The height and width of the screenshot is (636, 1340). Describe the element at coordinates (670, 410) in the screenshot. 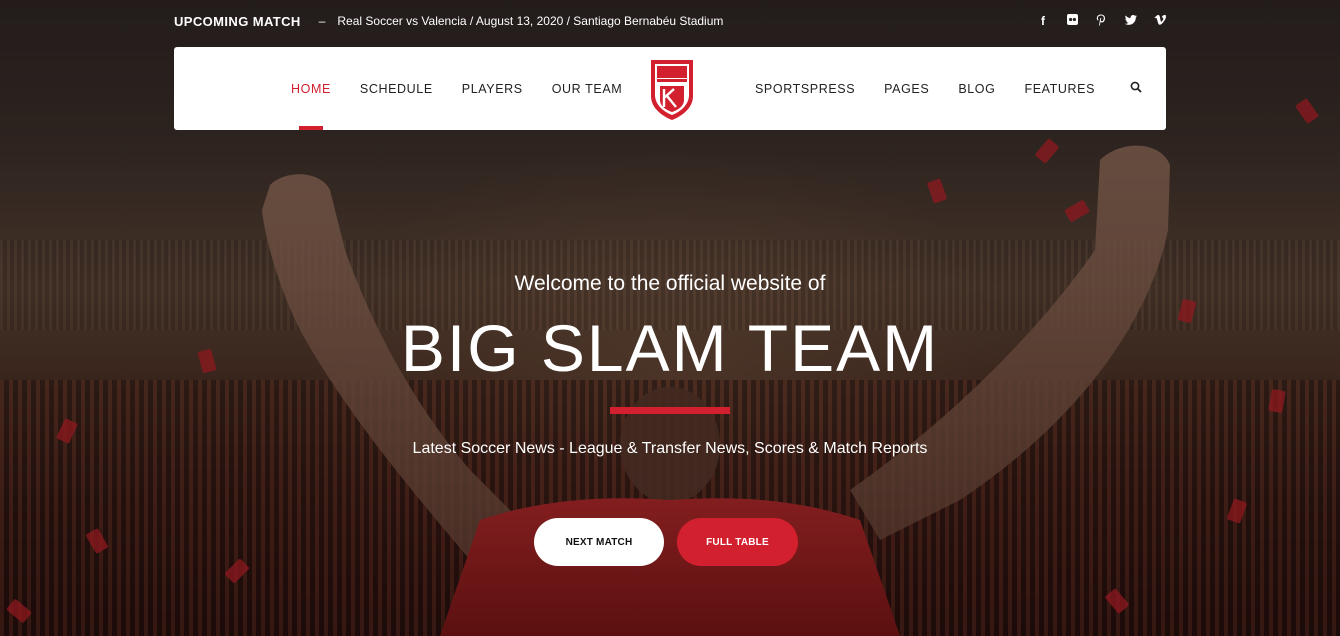

I see `title-underline` at that location.